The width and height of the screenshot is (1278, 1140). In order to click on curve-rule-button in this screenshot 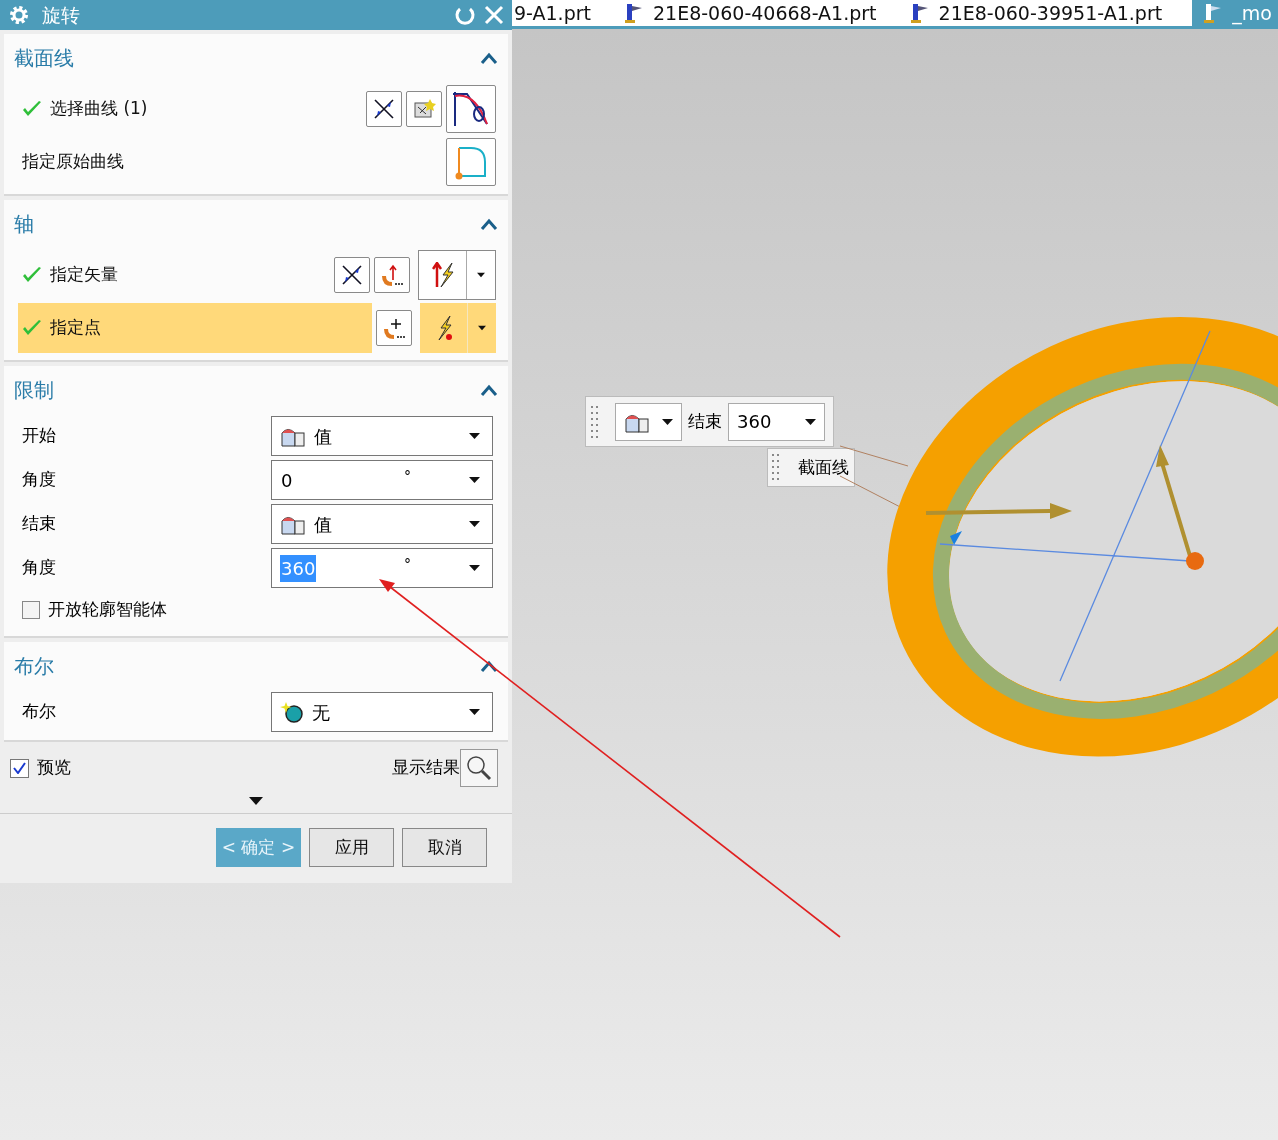, I will do `click(384, 108)`.